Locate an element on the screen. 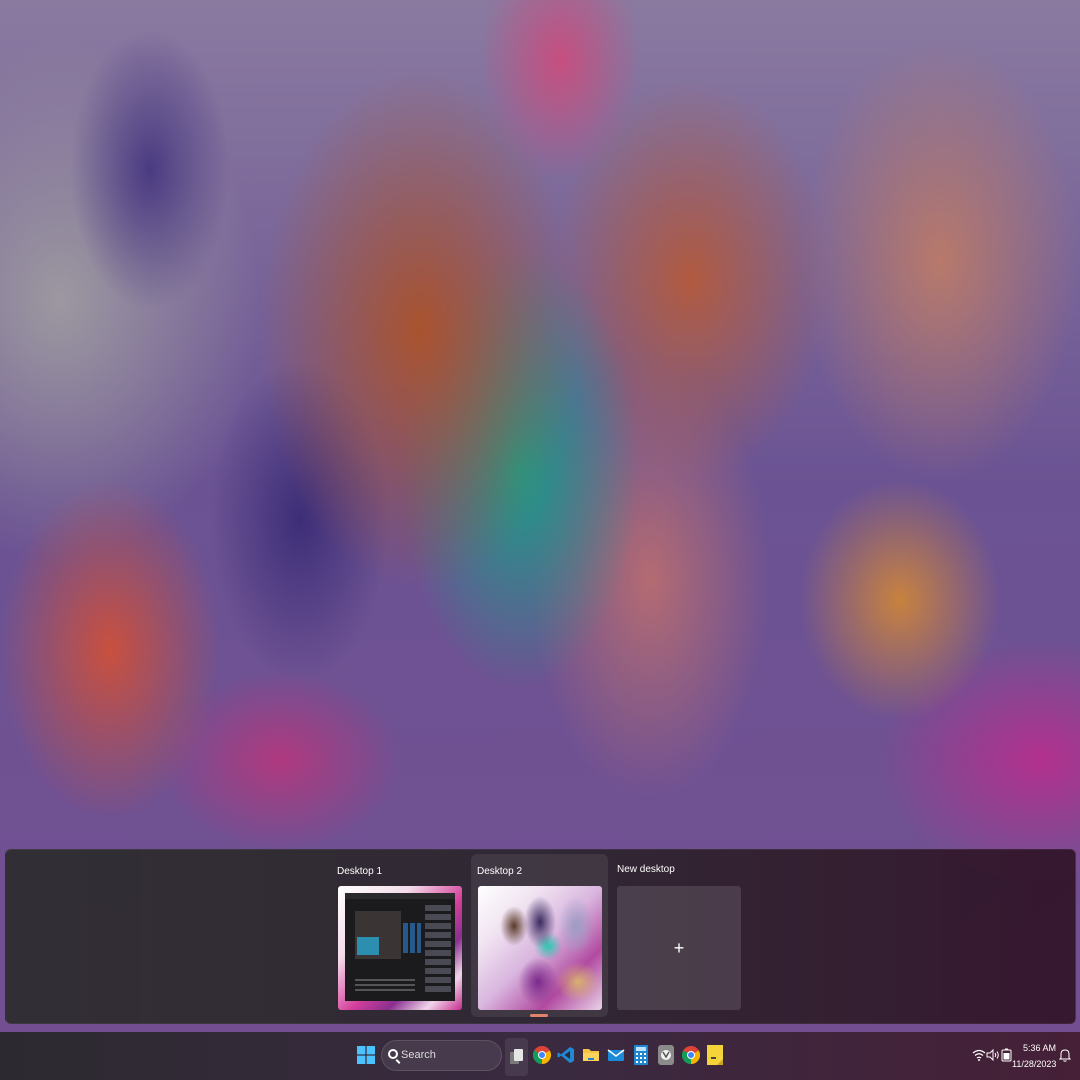 Image resolution: width=1080 pixels, height=1080 pixels. task-view-button is located at coordinates (516, 1057).